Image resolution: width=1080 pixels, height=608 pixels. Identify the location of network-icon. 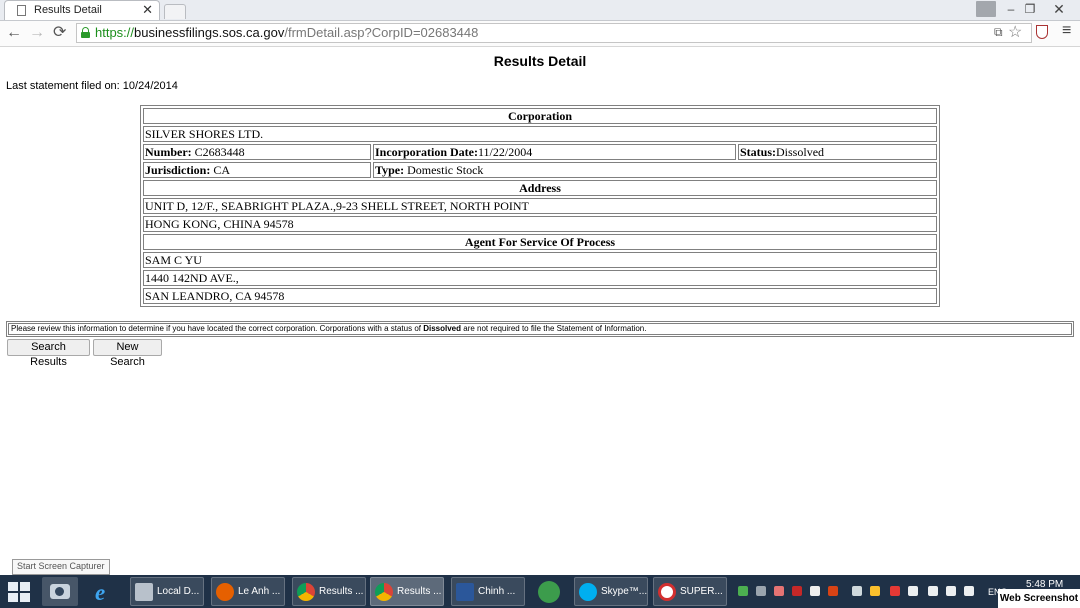
(933, 591).